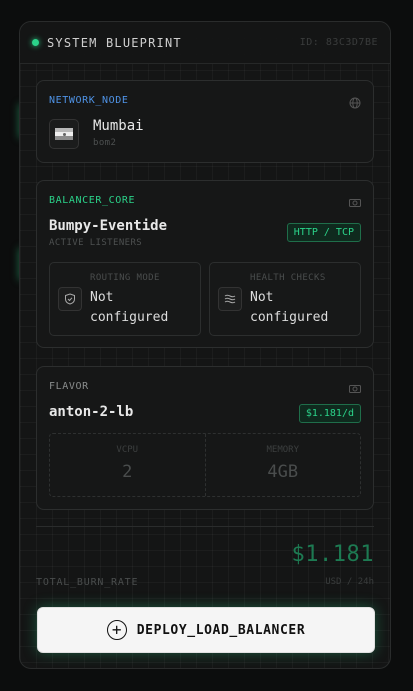 The height and width of the screenshot is (691, 413). What do you see at coordinates (329, 413) in the screenshot?
I see `flavor-price-badge: $1.181/d` at bounding box center [329, 413].